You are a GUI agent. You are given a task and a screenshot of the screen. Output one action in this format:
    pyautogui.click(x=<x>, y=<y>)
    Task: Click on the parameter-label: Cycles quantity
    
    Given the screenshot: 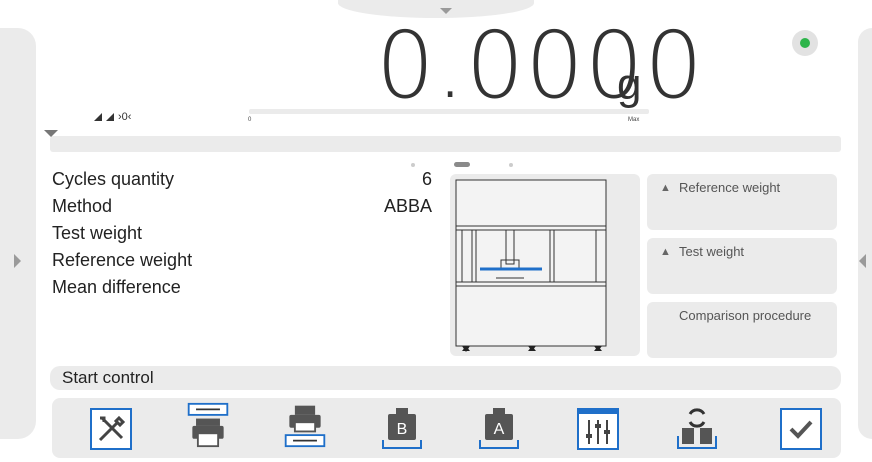 What is the action you would take?
    pyautogui.click(x=113, y=179)
    